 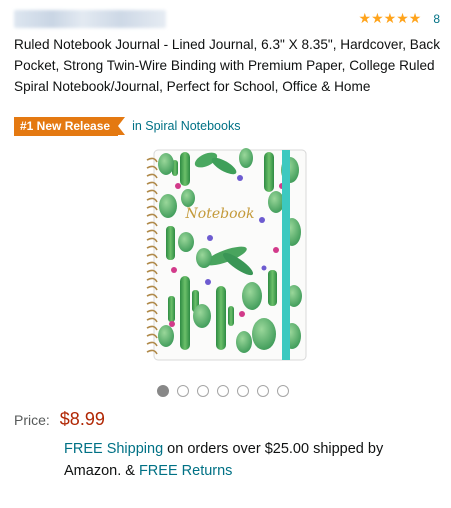 What do you see at coordinates (220, 214) in the screenshot?
I see `cover-title: Notebook` at bounding box center [220, 214].